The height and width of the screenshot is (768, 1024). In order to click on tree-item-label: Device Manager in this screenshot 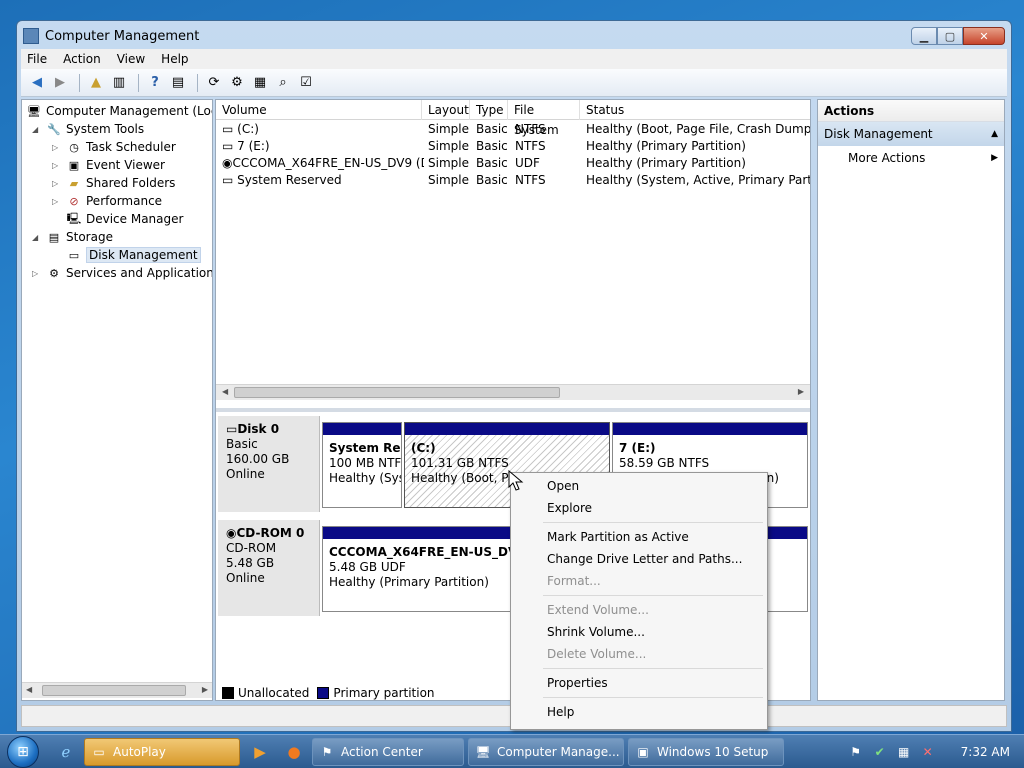, I will do `click(135, 219)`.